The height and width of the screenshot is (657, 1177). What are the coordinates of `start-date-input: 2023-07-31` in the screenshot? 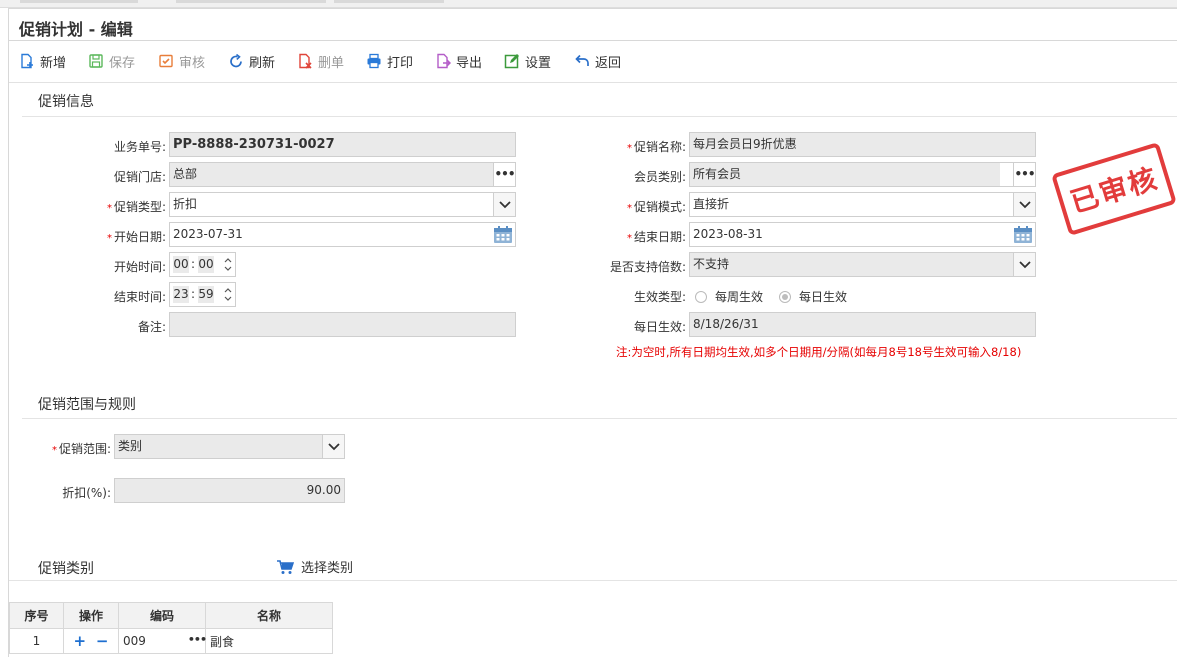 It's located at (342, 234).